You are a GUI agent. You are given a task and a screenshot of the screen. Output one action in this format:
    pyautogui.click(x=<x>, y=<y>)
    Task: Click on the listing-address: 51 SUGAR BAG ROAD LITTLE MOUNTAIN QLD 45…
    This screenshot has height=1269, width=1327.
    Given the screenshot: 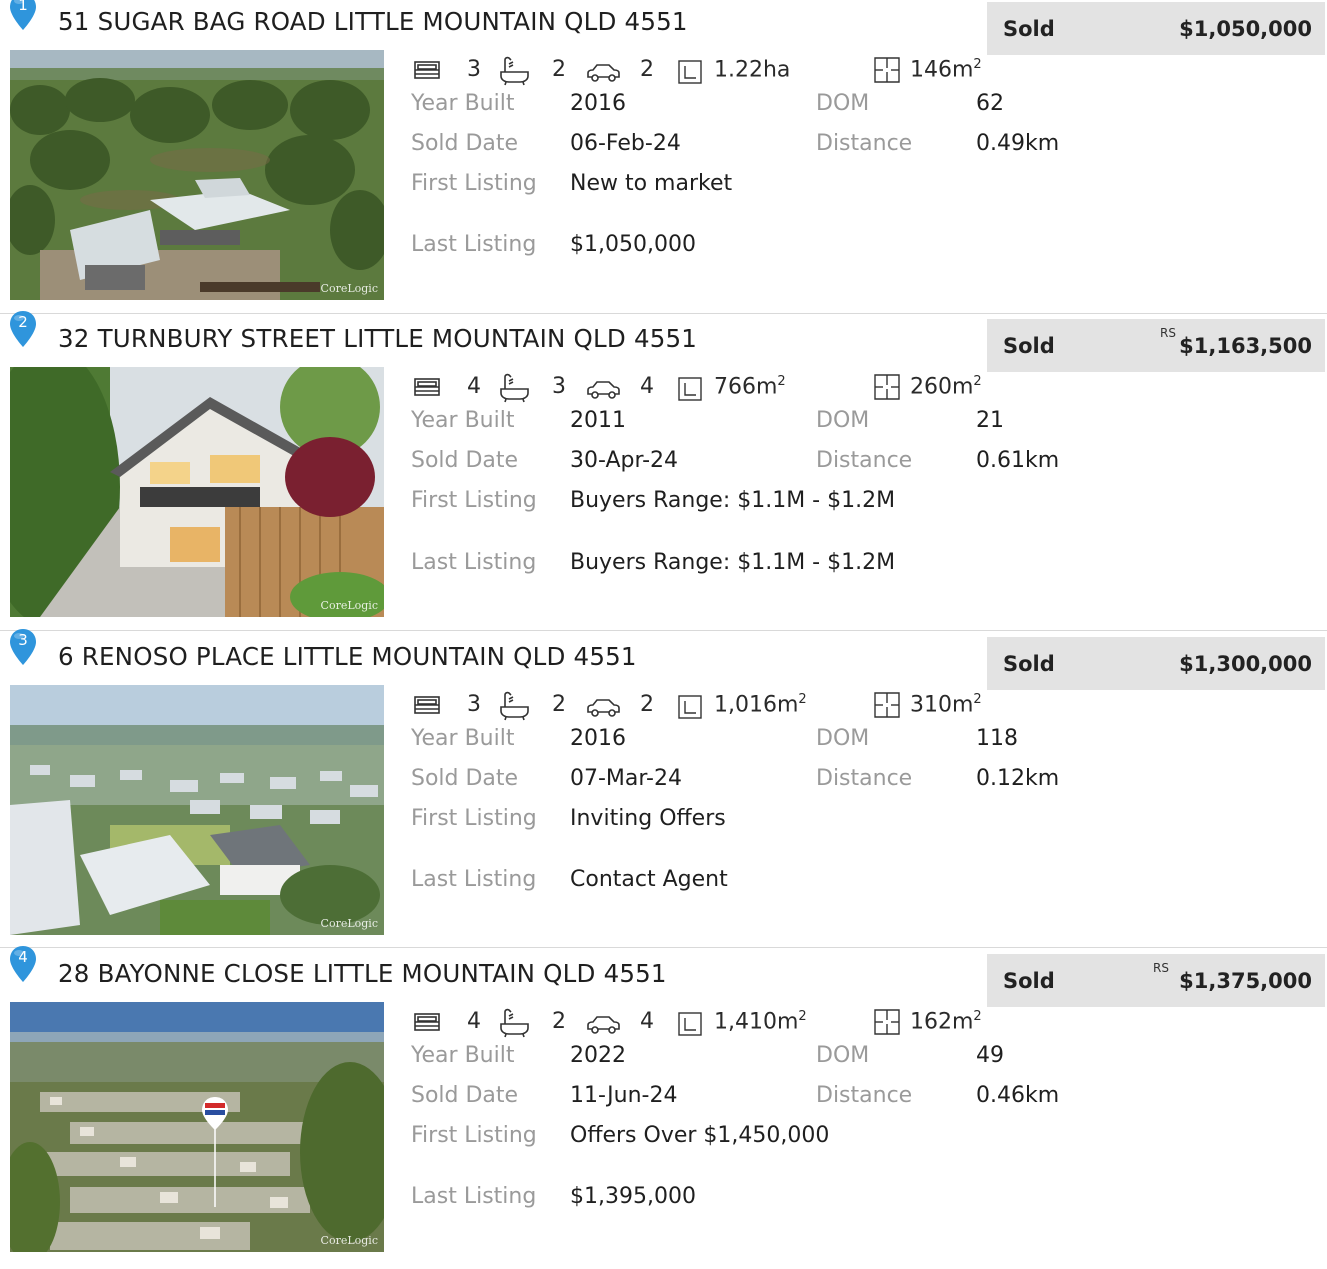 What is the action you would take?
    pyautogui.click(x=373, y=21)
    